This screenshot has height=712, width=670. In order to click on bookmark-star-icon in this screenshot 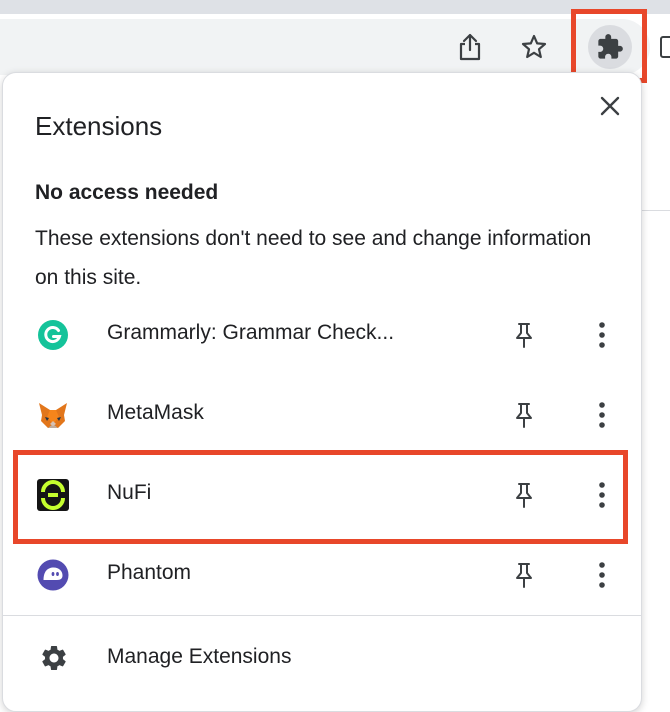, I will do `click(534, 46)`.